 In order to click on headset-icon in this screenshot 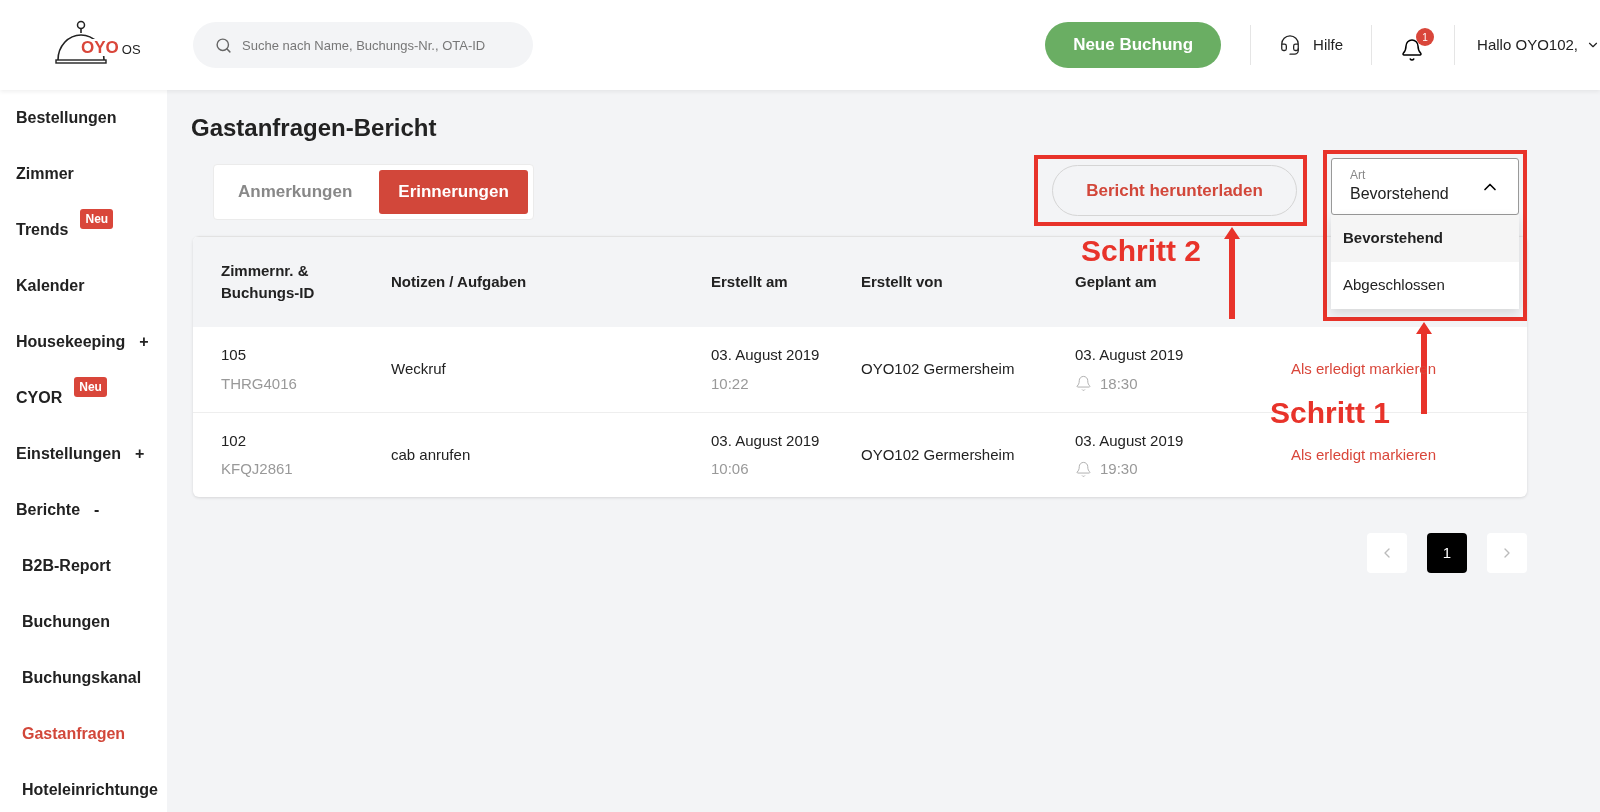, I will do `click(1290, 45)`.